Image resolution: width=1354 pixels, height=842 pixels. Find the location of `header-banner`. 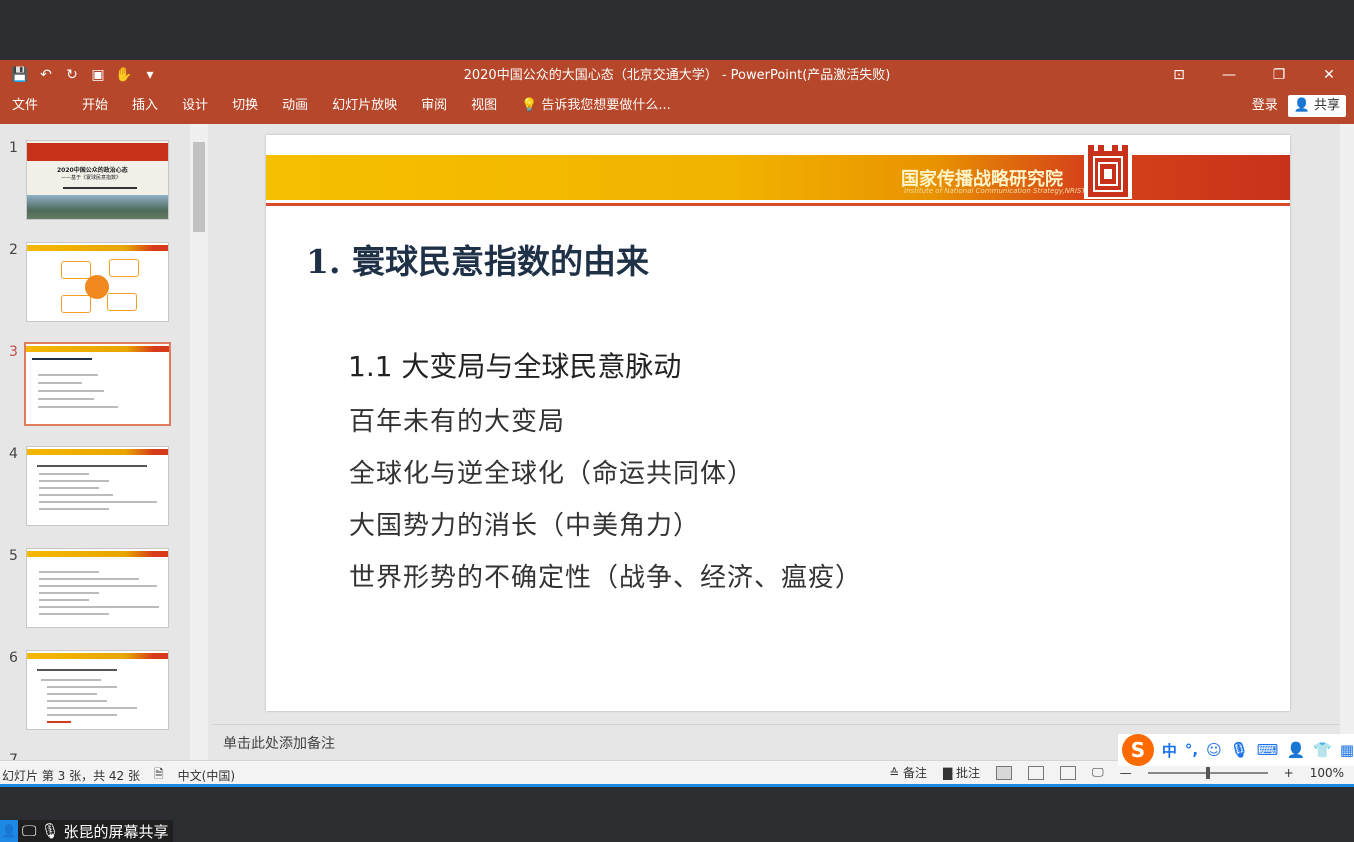

header-banner is located at coordinates (778, 177).